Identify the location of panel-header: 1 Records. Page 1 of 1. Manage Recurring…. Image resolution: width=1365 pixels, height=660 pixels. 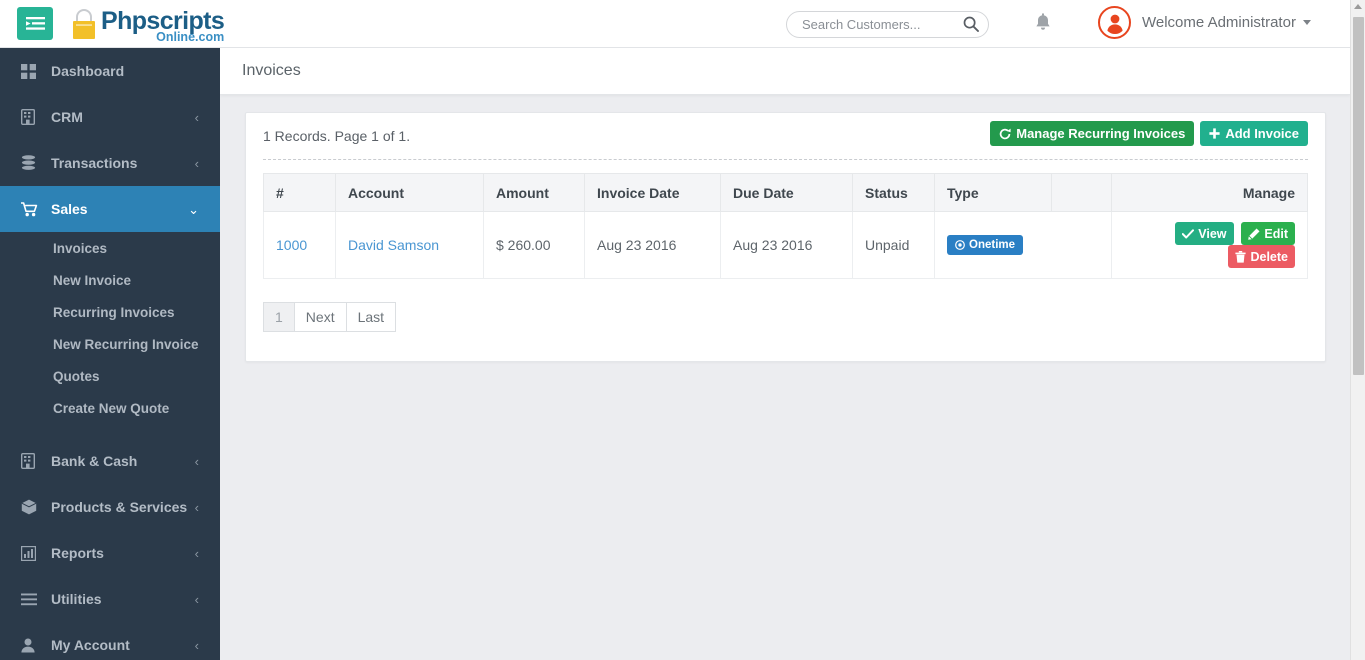
(785, 136).